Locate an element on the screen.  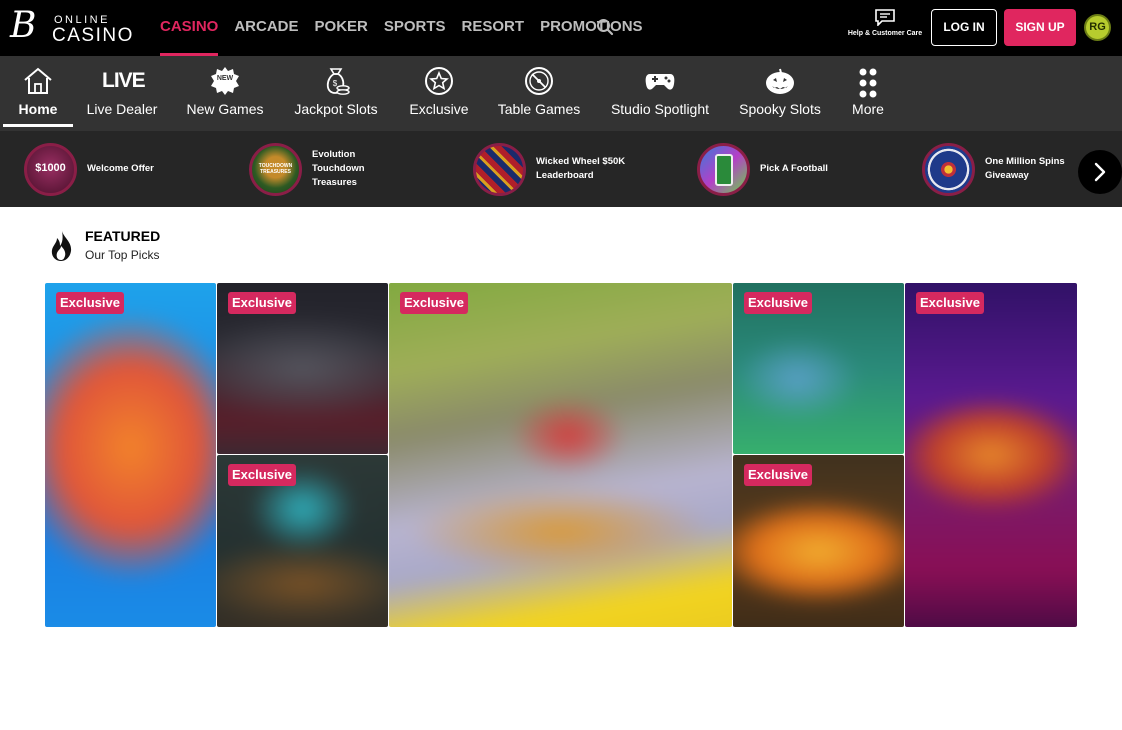
featured-title: FEATURED is located at coordinates (123, 236).